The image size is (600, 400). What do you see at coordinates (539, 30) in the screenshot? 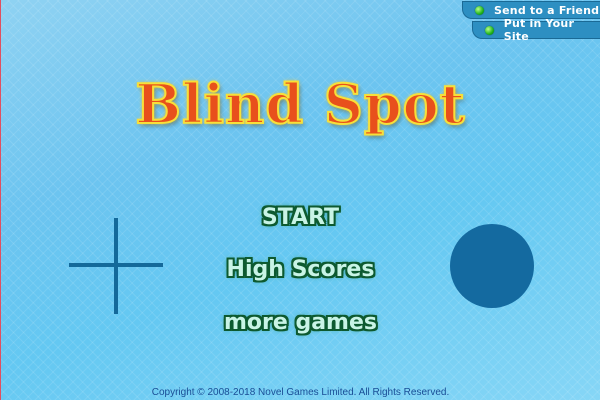
I see `put-in-your-site-label: Put in Your Site` at bounding box center [539, 30].